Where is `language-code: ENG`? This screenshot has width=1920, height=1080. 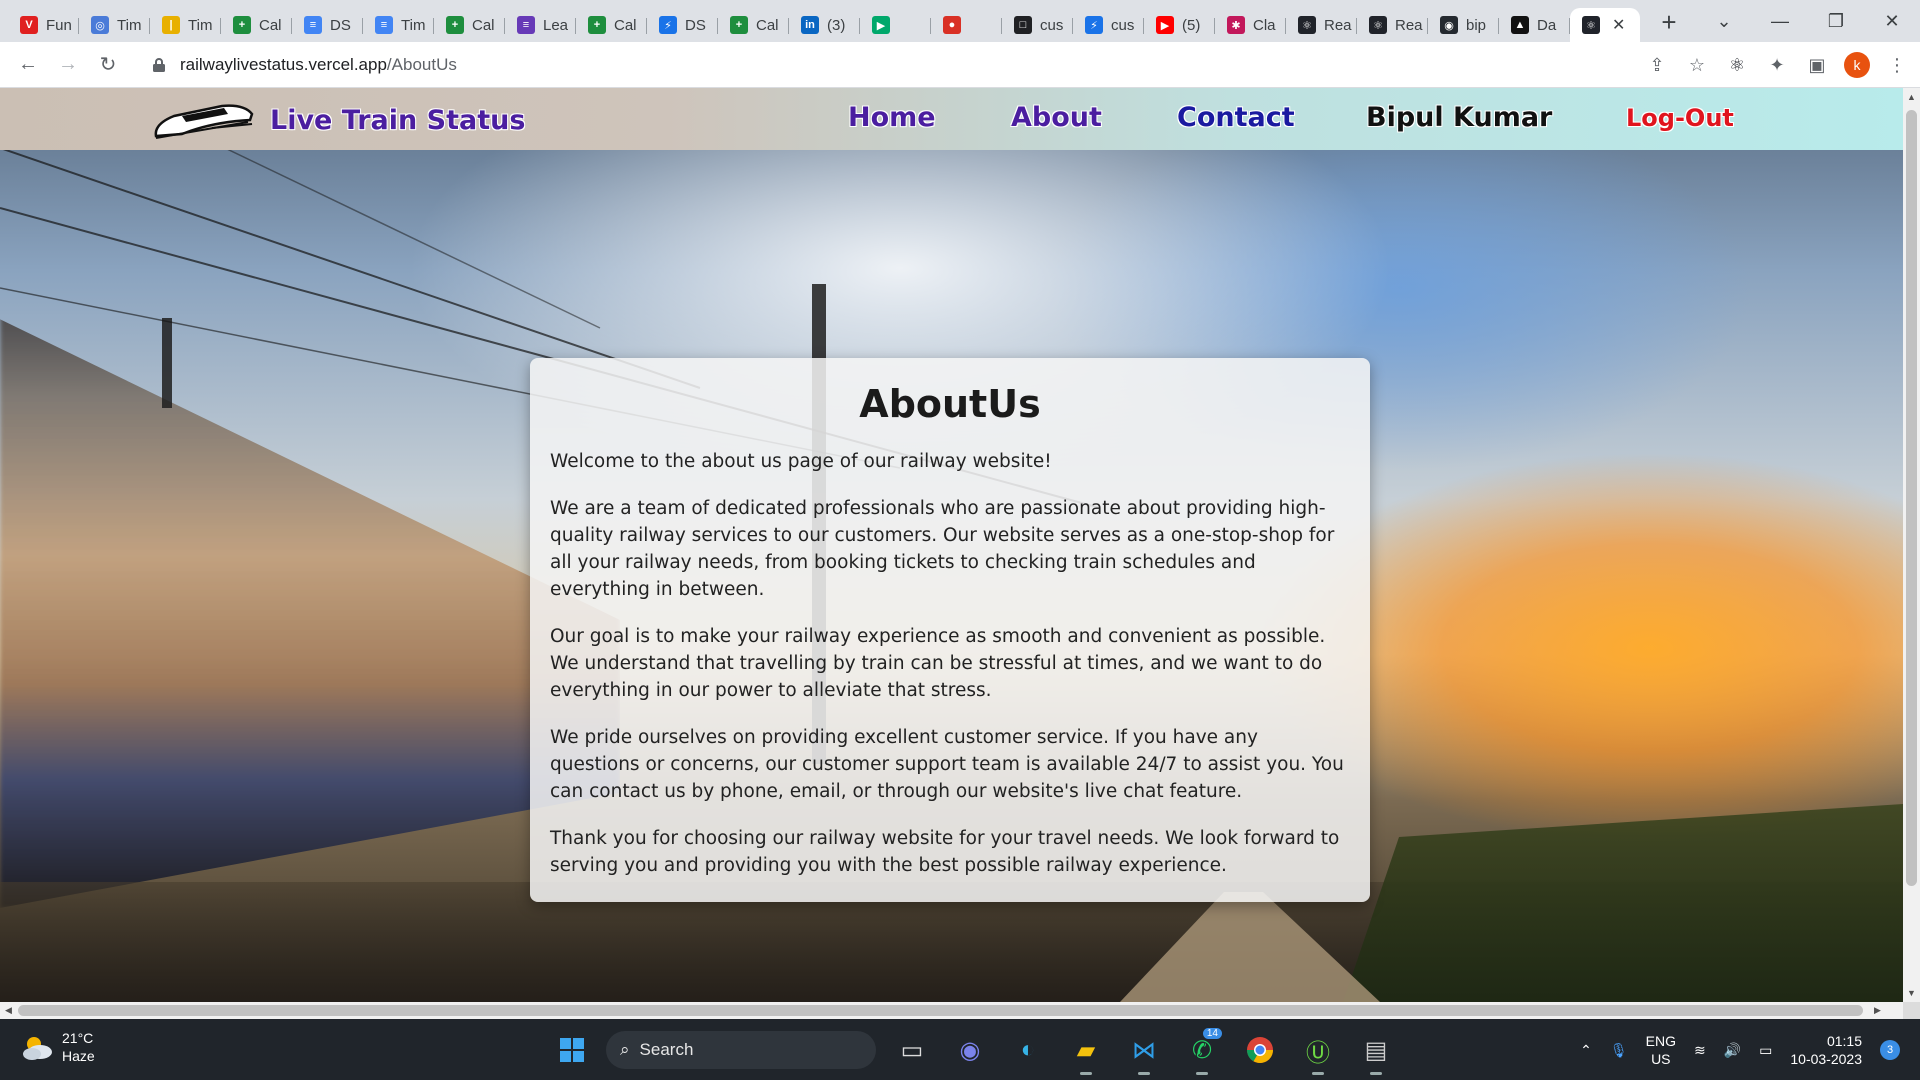
language-code: ENG is located at coordinates (1660, 1041).